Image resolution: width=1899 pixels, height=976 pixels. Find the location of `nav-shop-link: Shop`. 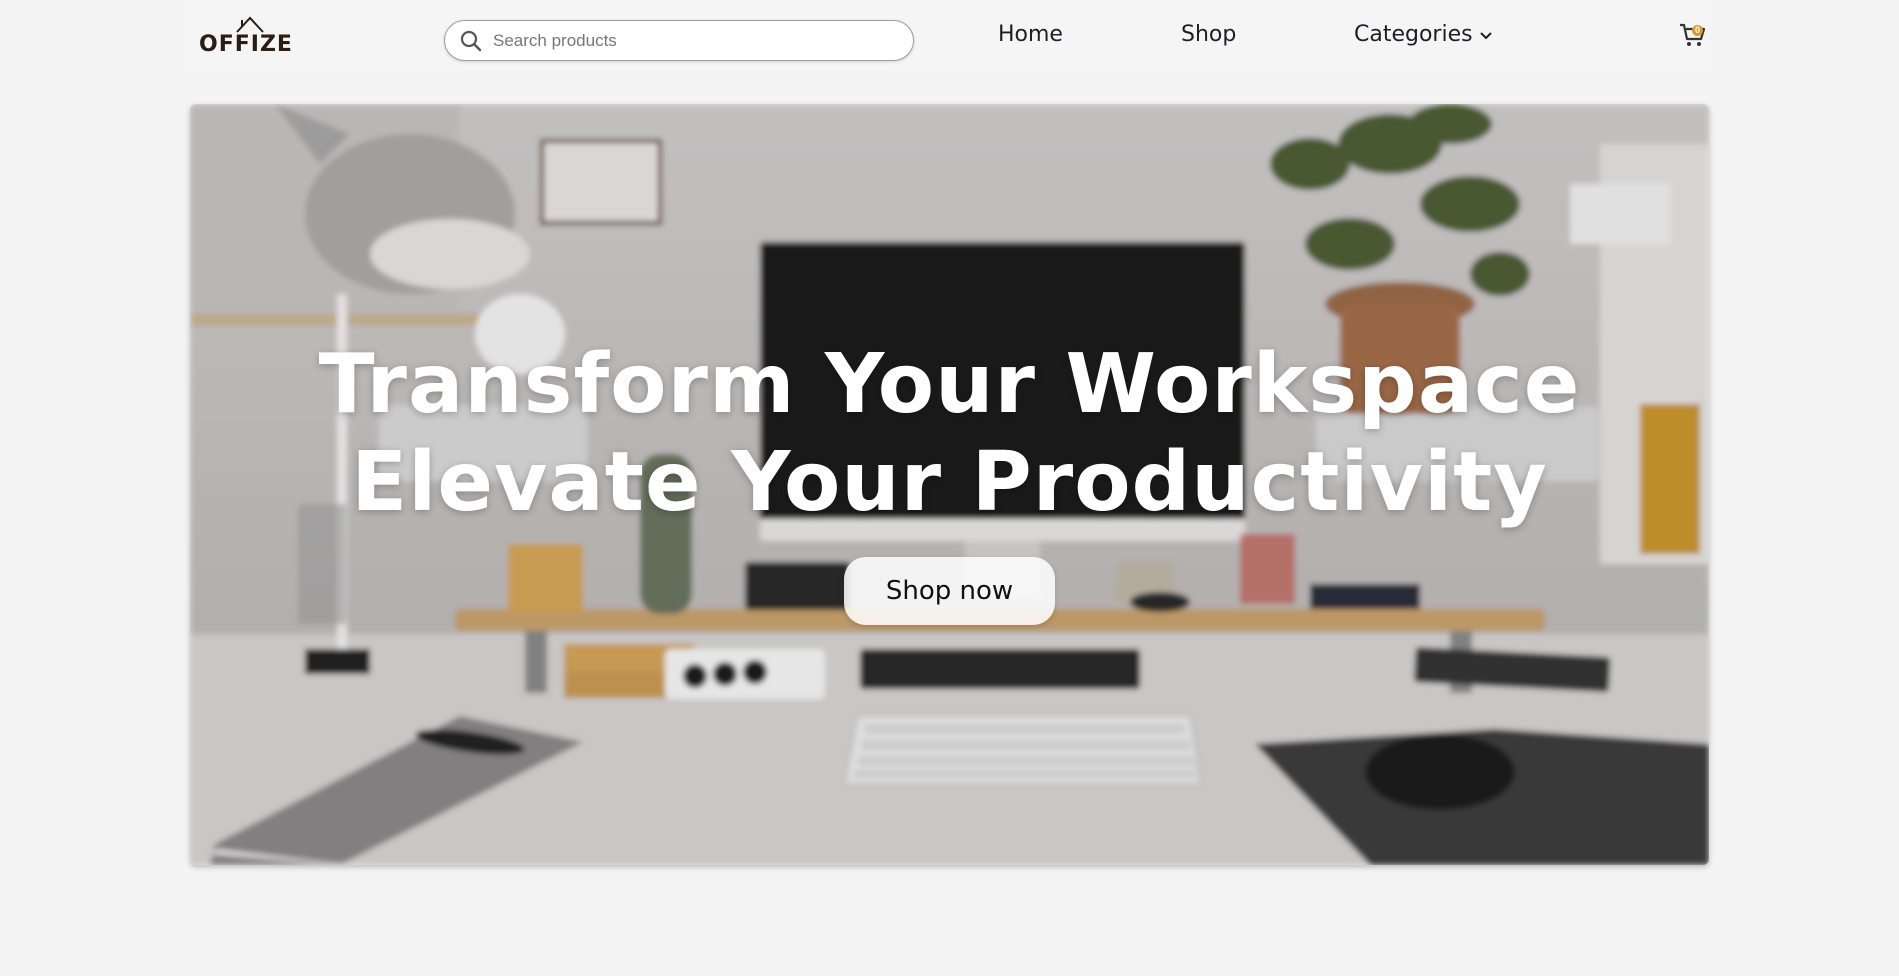

nav-shop-link: Shop is located at coordinates (1208, 34).